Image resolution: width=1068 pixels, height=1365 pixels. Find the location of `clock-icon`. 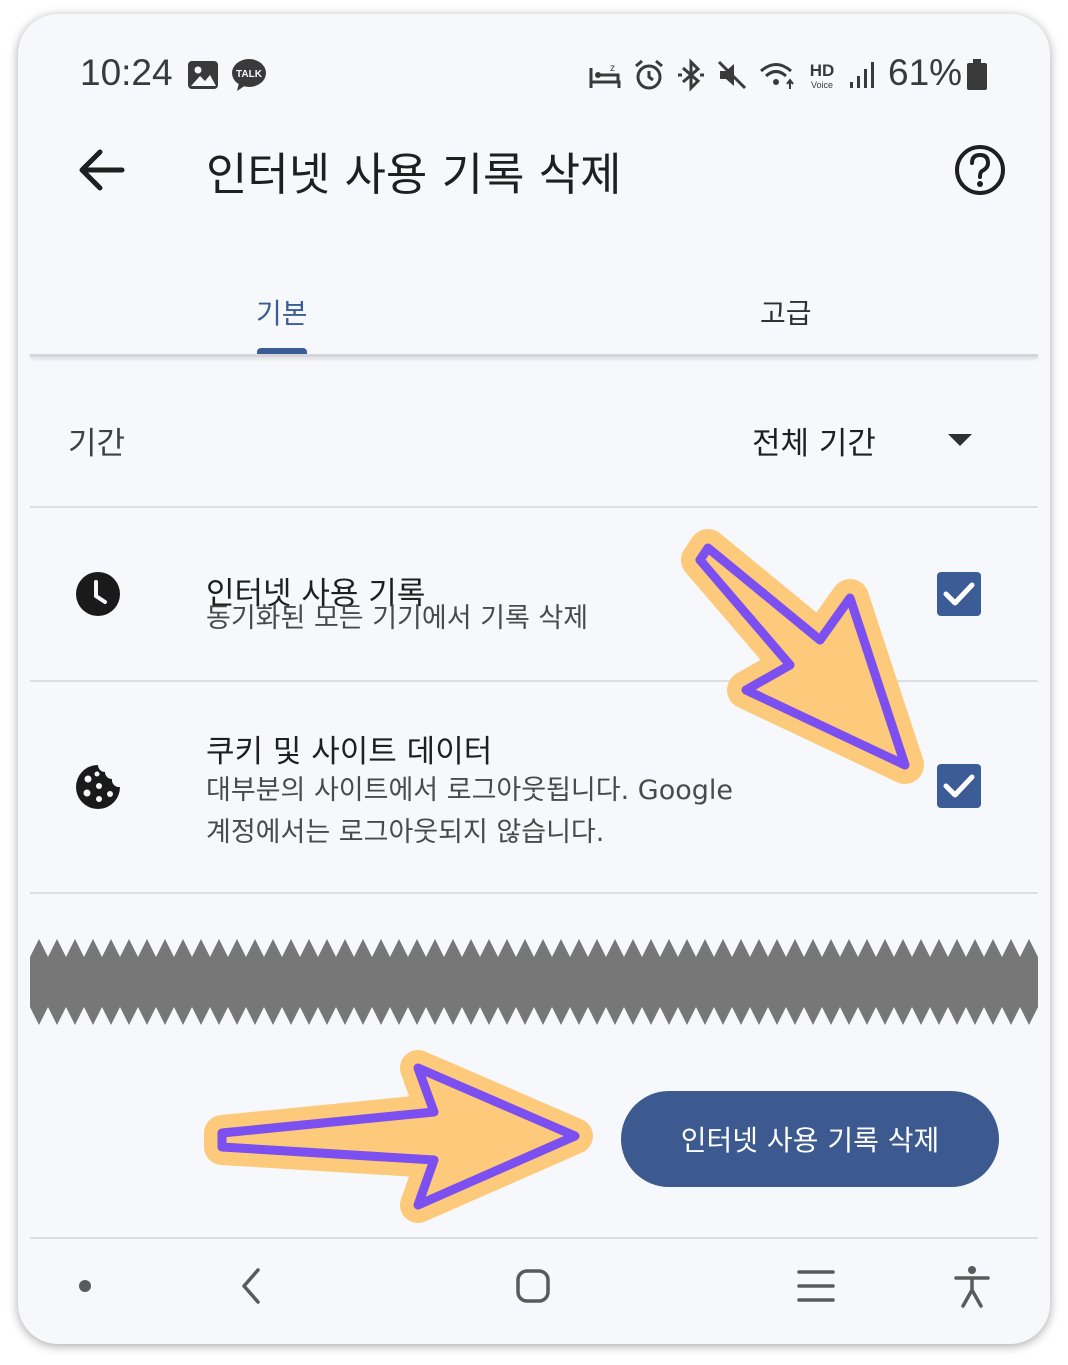

clock-icon is located at coordinates (98, 594).